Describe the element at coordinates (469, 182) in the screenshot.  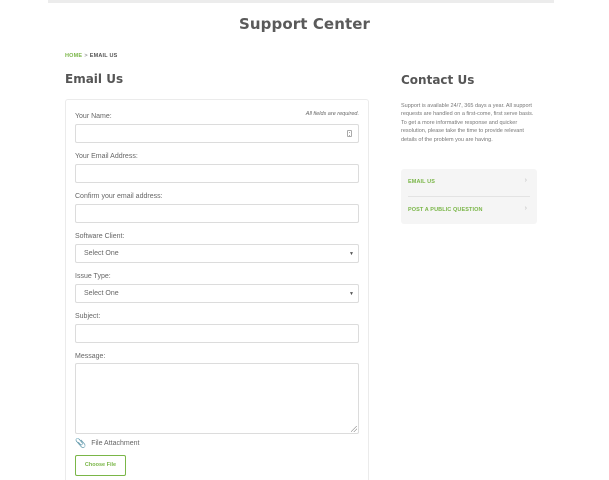
I see `menu-item-email-us: EMAIL US ›` at that location.